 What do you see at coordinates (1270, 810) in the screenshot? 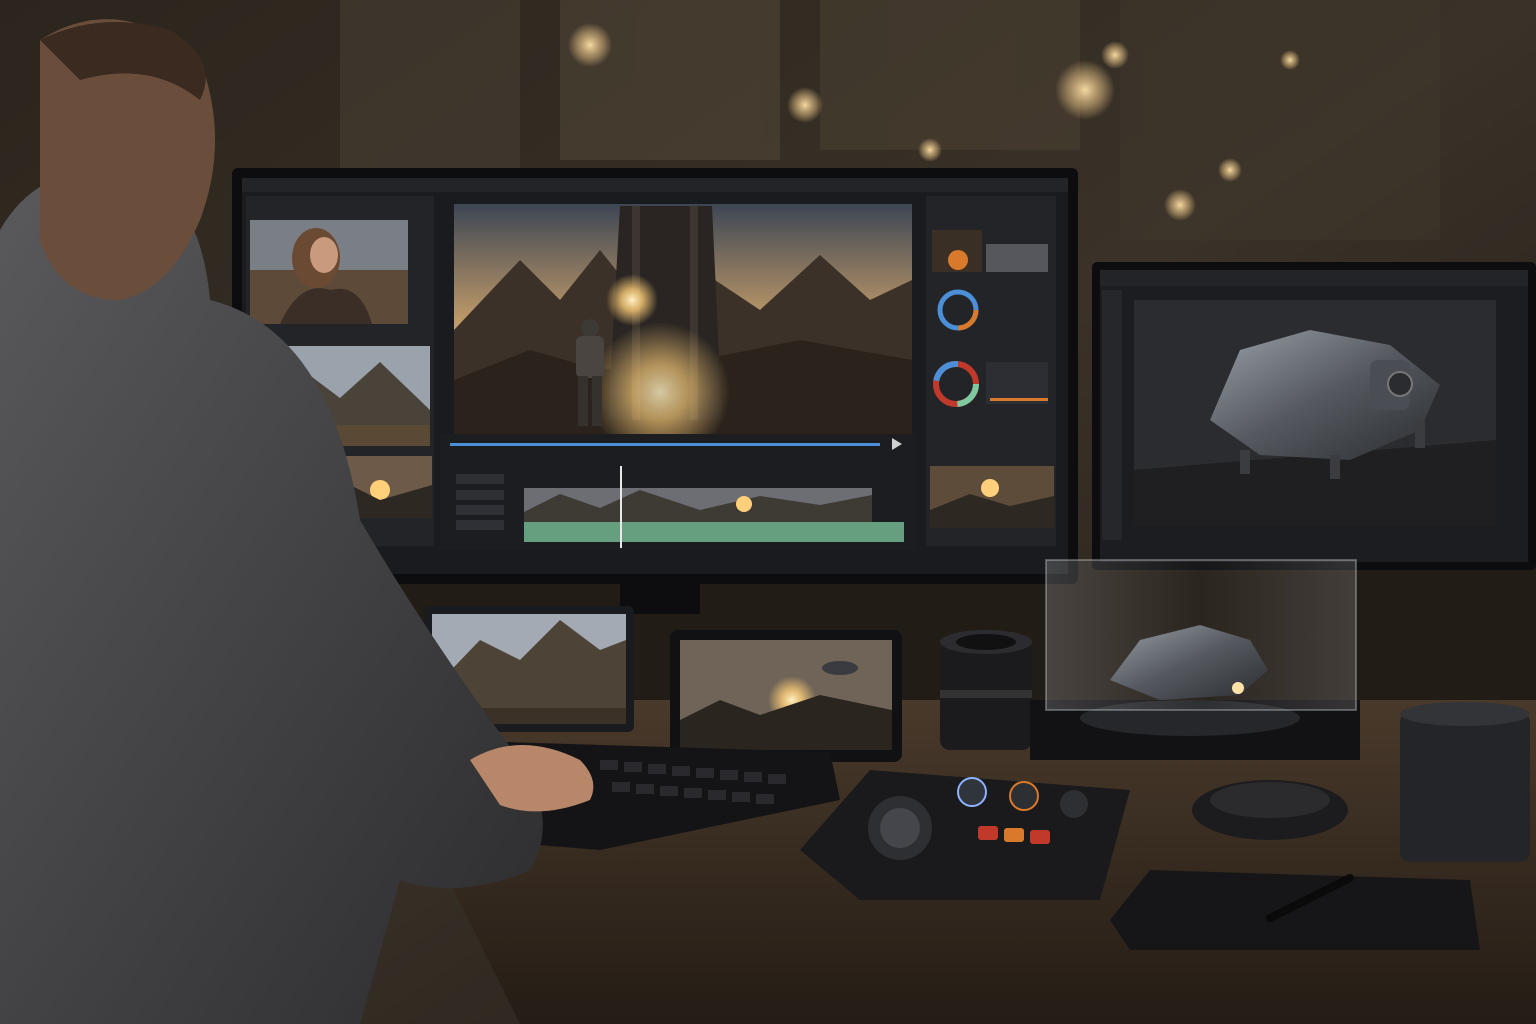
I see `lens-ring` at bounding box center [1270, 810].